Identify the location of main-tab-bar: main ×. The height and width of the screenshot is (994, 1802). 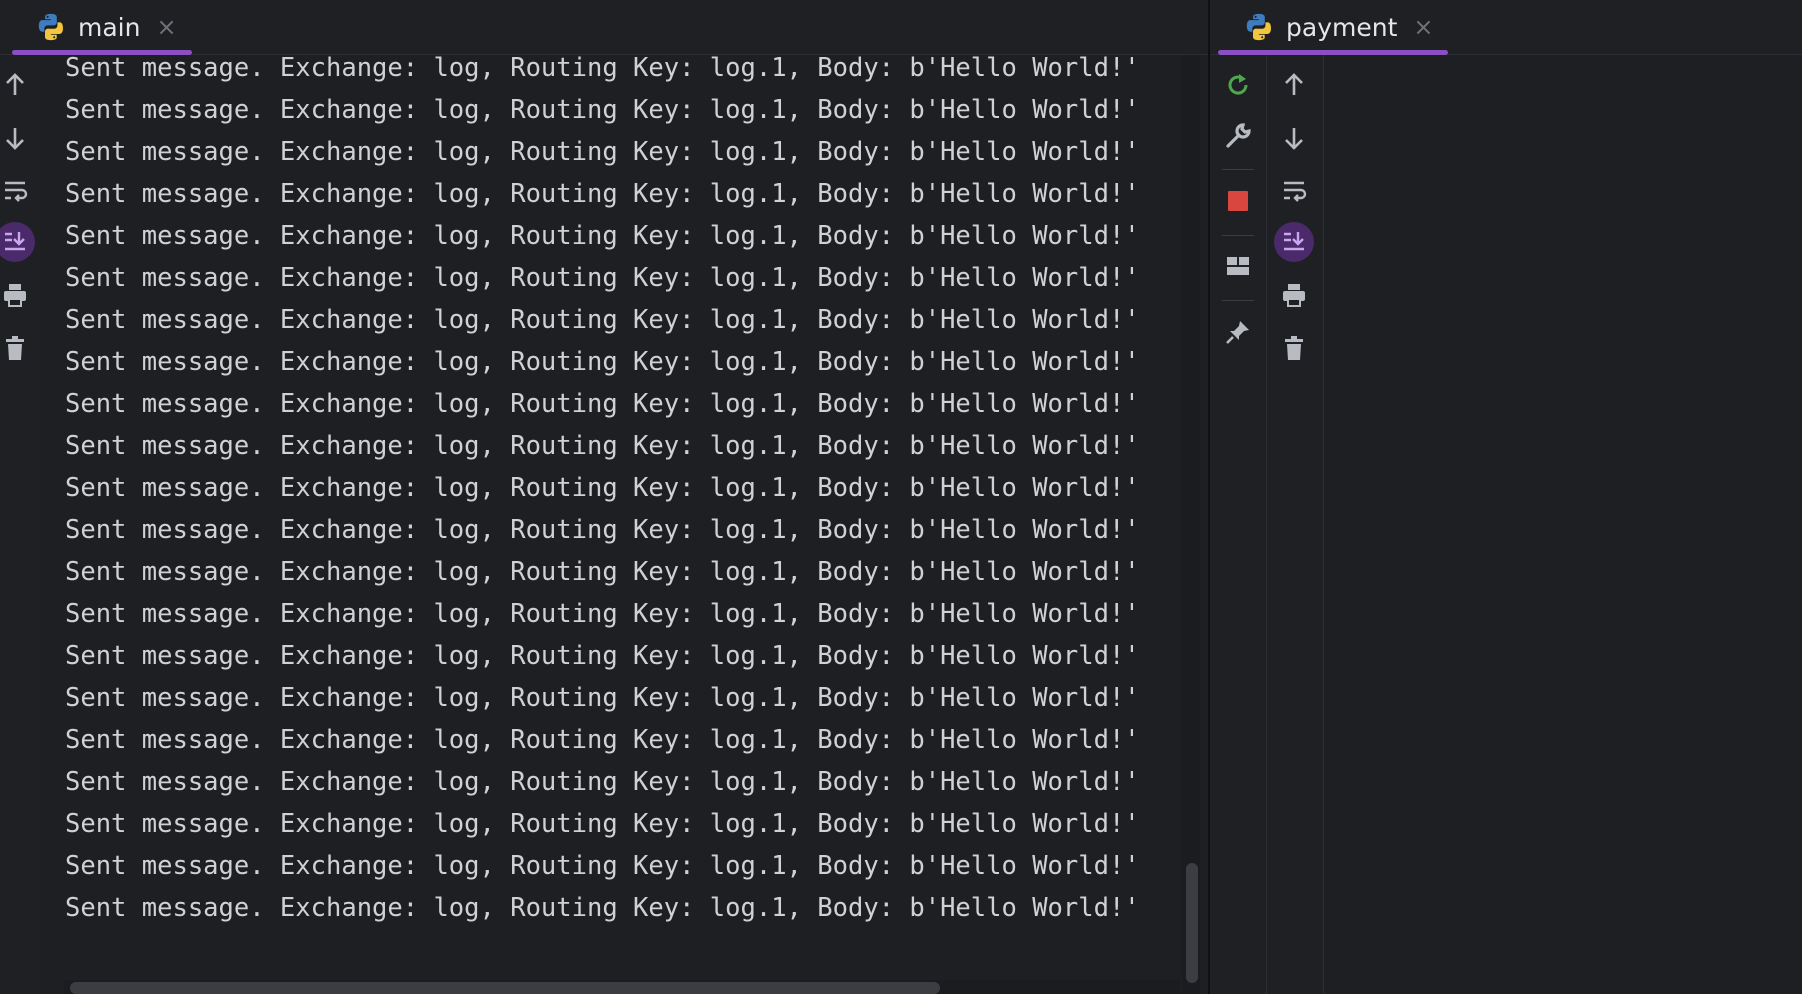
(604, 27).